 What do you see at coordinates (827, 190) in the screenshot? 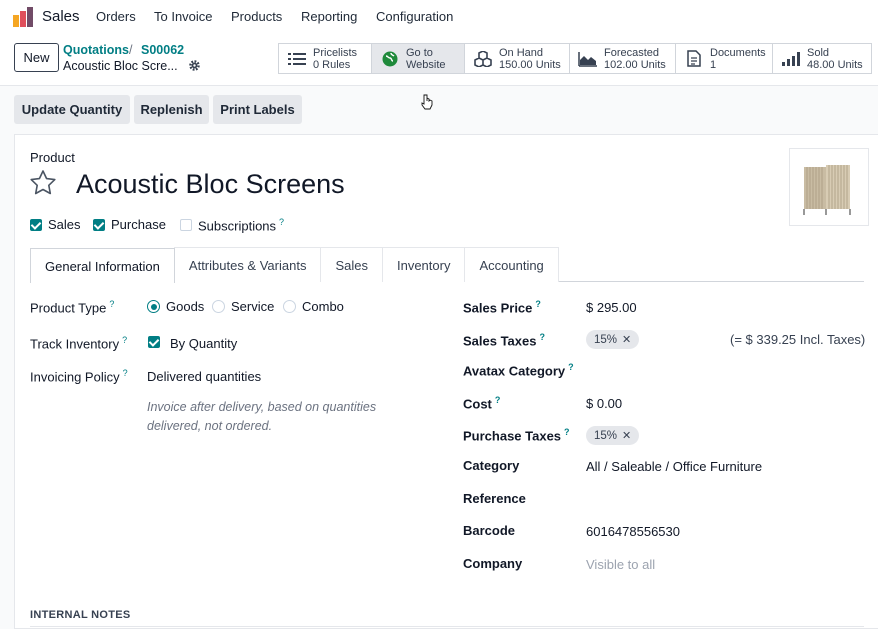
I see `acoustic-screen-image` at bounding box center [827, 190].